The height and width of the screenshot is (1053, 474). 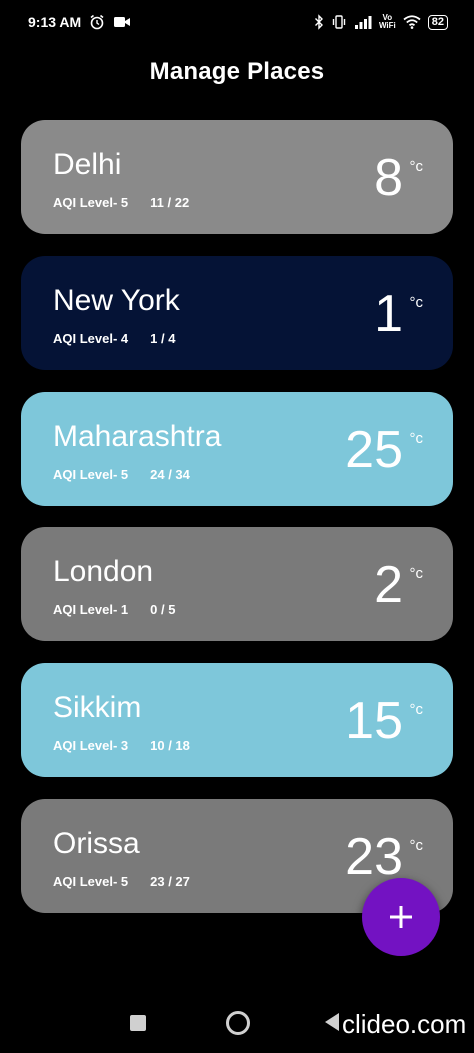 What do you see at coordinates (170, 474) in the screenshot?
I see `temp-range: 24 / 34` at bounding box center [170, 474].